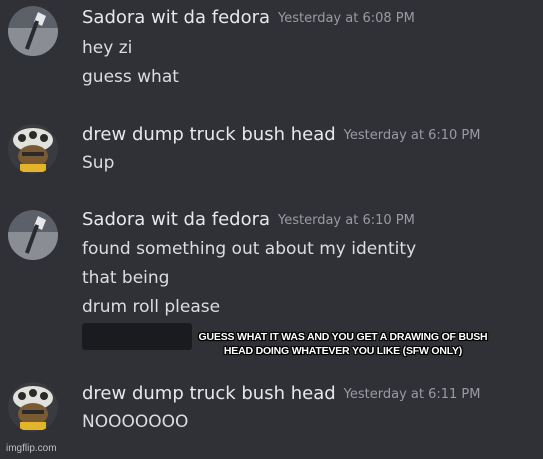  What do you see at coordinates (151, 307) in the screenshot?
I see `message-line: drum roll please` at bounding box center [151, 307].